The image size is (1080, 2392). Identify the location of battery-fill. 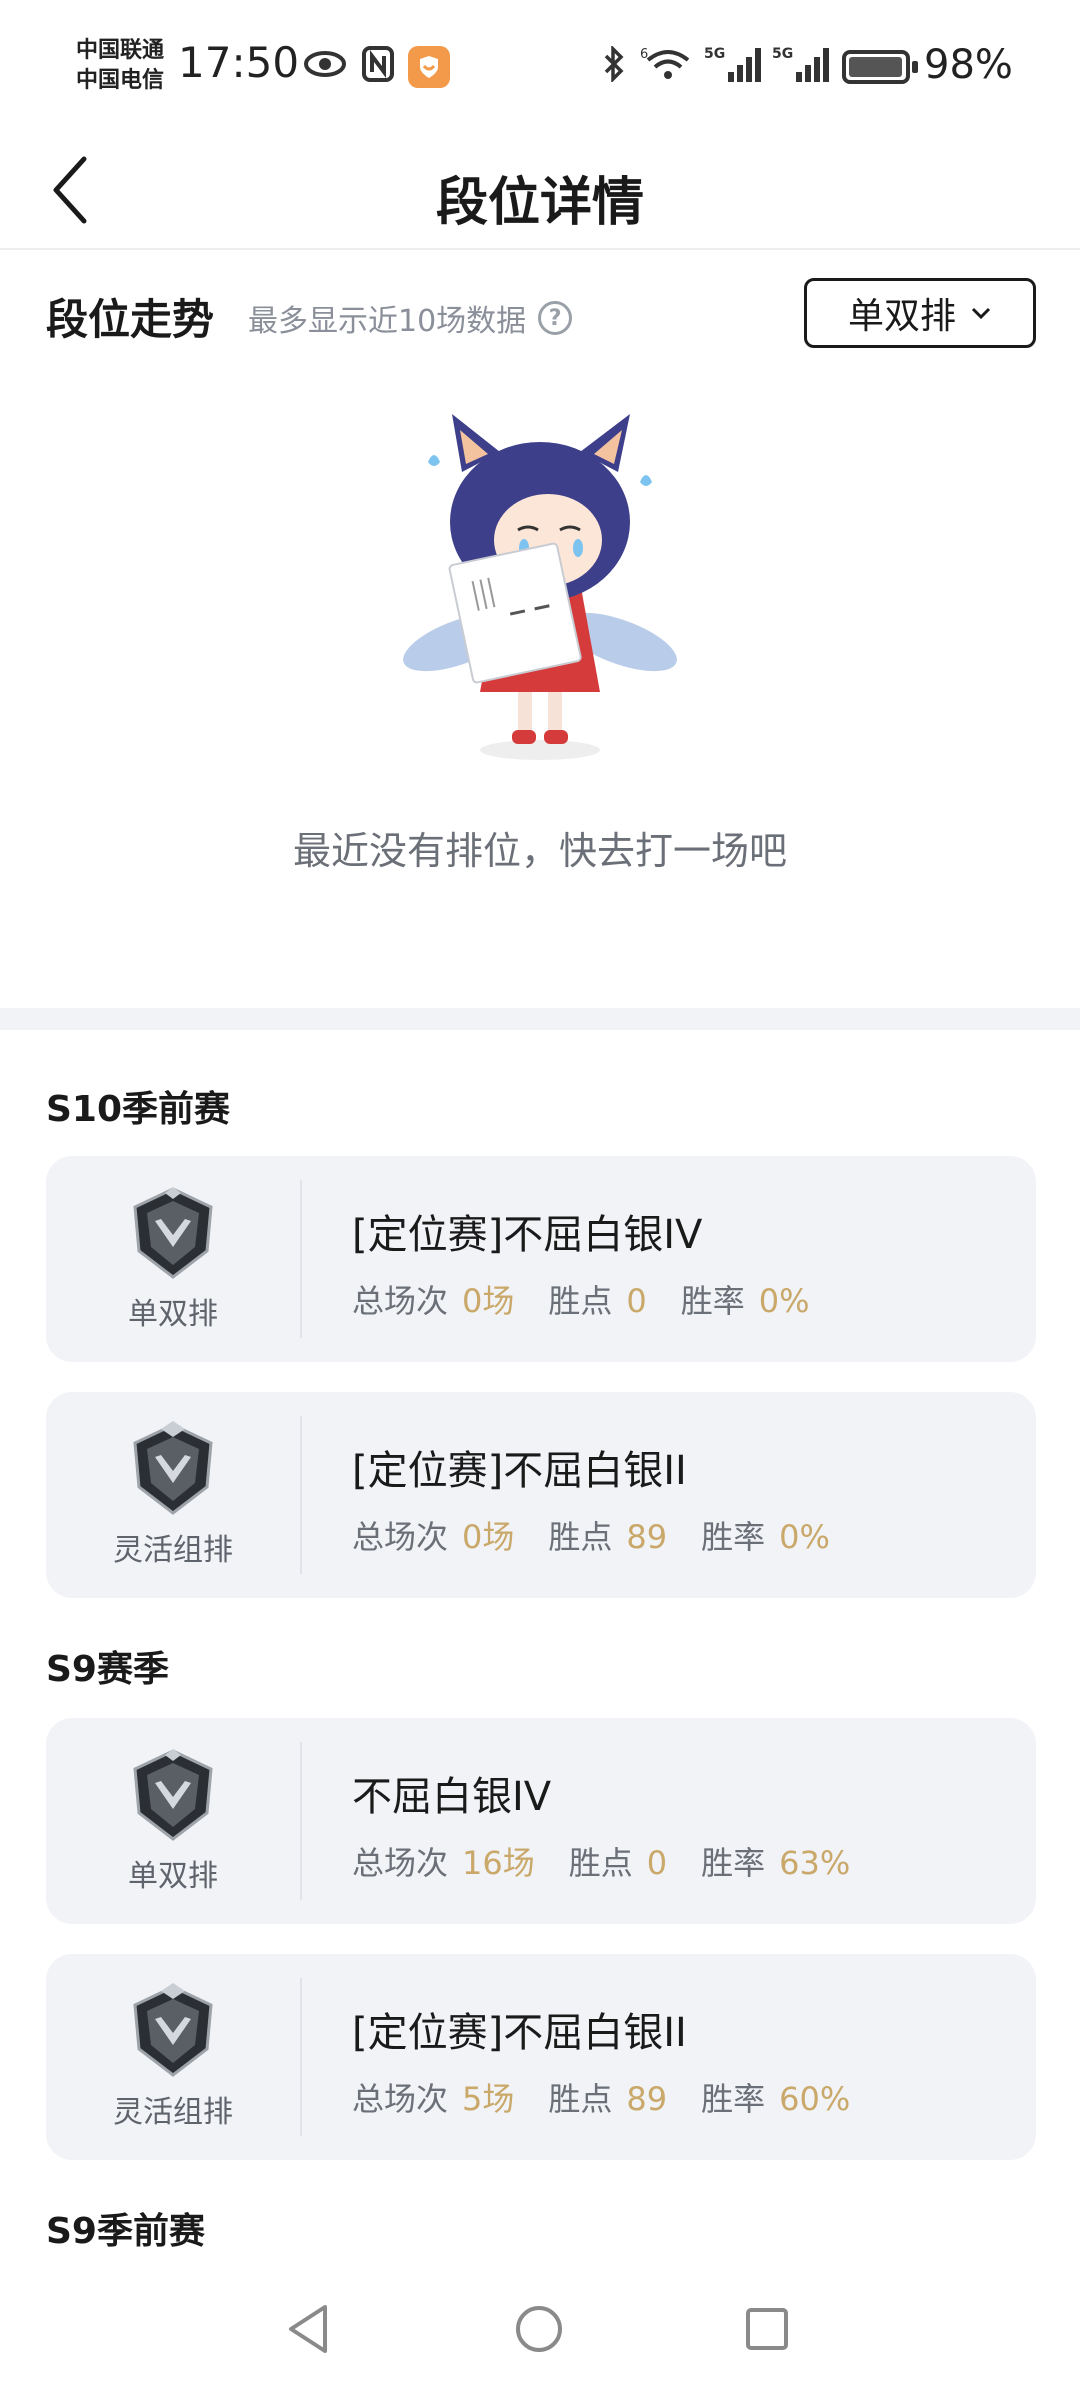
(875, 67).